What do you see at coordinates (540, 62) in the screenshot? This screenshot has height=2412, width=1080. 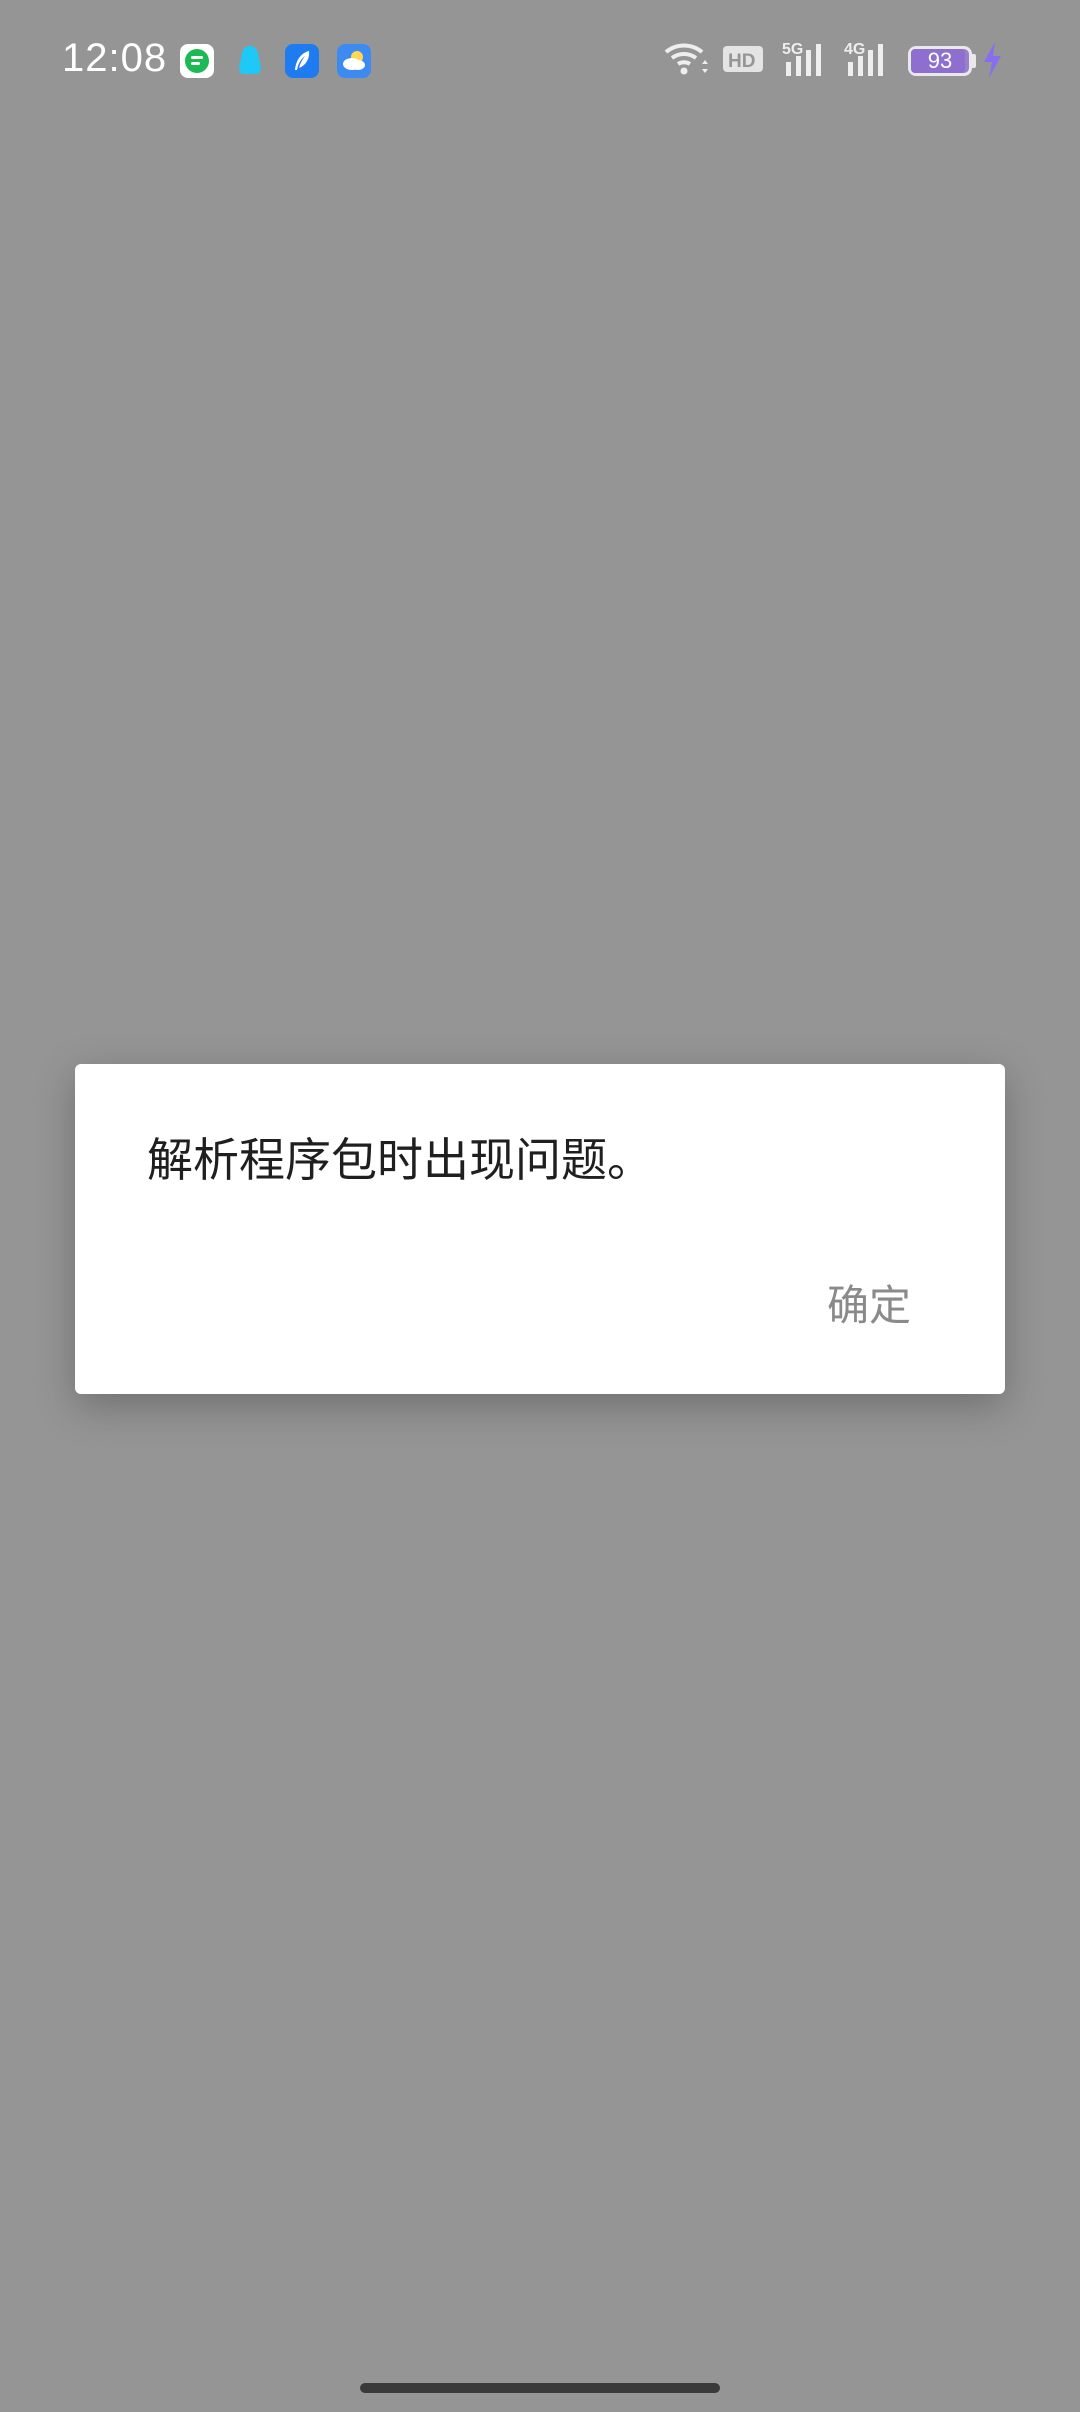 I see `status-bar: 12:08 HD 5G 4G 93` at bounding box center [540, 62].